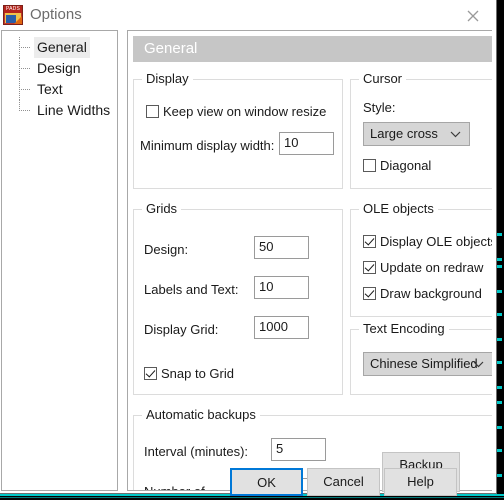 The height and width of the screenshot is (500, 504). Describe the element at coordinates (343, 482) in the screenshot. I see `cancel-button: Cancel` at that location.